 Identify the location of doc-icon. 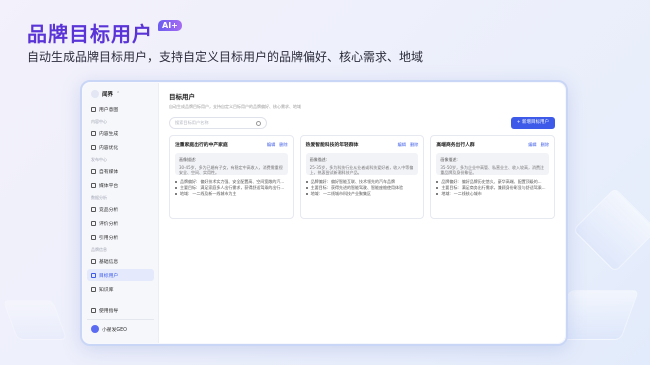
(93, 133).